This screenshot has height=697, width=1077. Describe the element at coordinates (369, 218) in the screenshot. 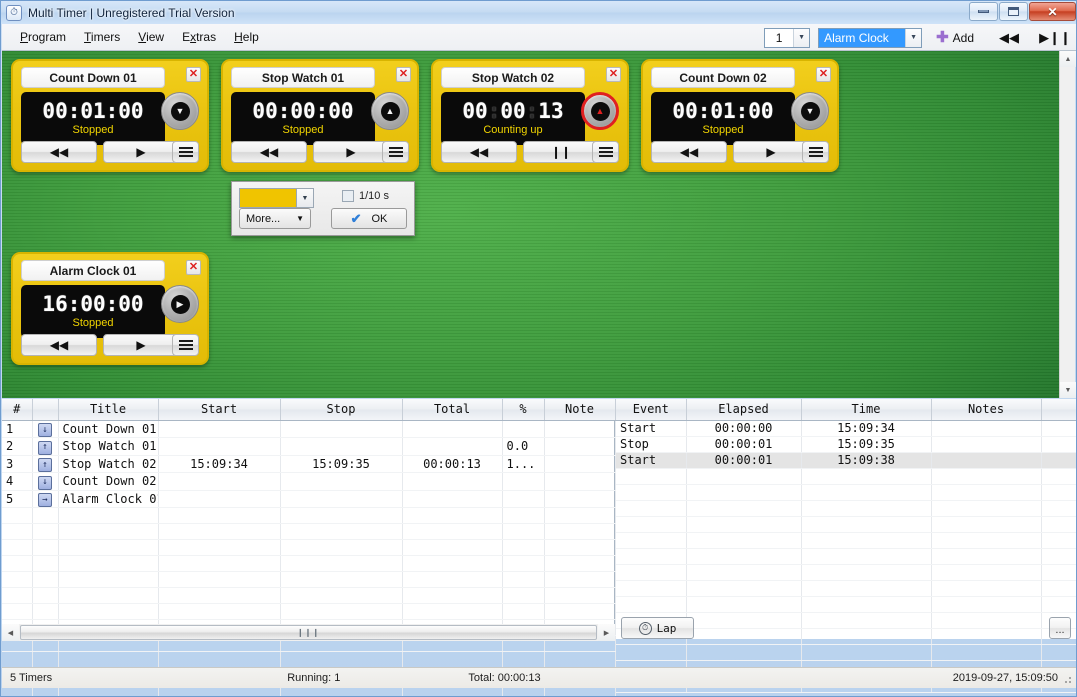

I see `ok-button: ✔ OK` at that location.